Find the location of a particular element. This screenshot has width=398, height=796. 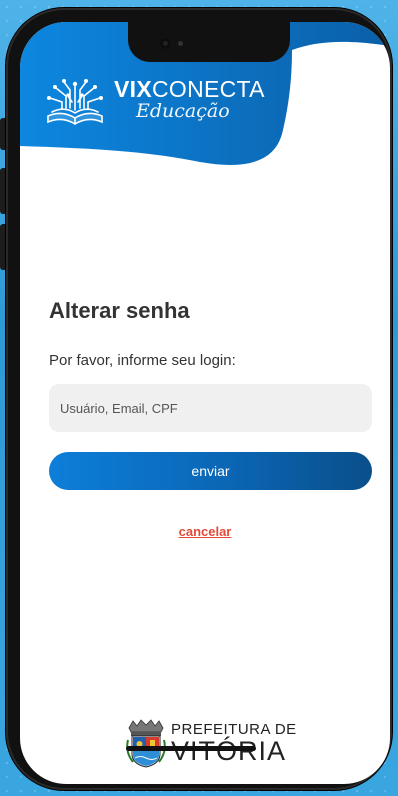

brand-title: VIXCONECTA is located at coordinates (189, 89).